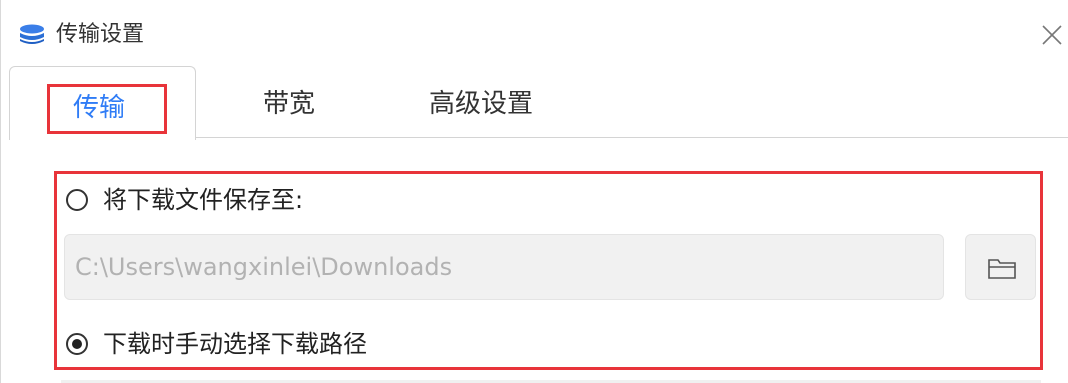 Image resolution: width=1068 pixels, height=383 pixels. What do you see at coordinates (504, 267) in the screenshot?
I see `download-path-input: C:\Users\wangxinlei\Downloads` at bounding box center [504, 267].